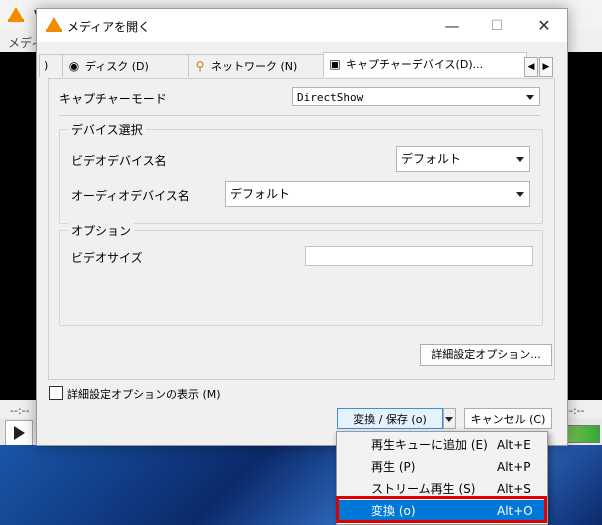  I want to click on disc-icon: ◉, so click(74, 66).